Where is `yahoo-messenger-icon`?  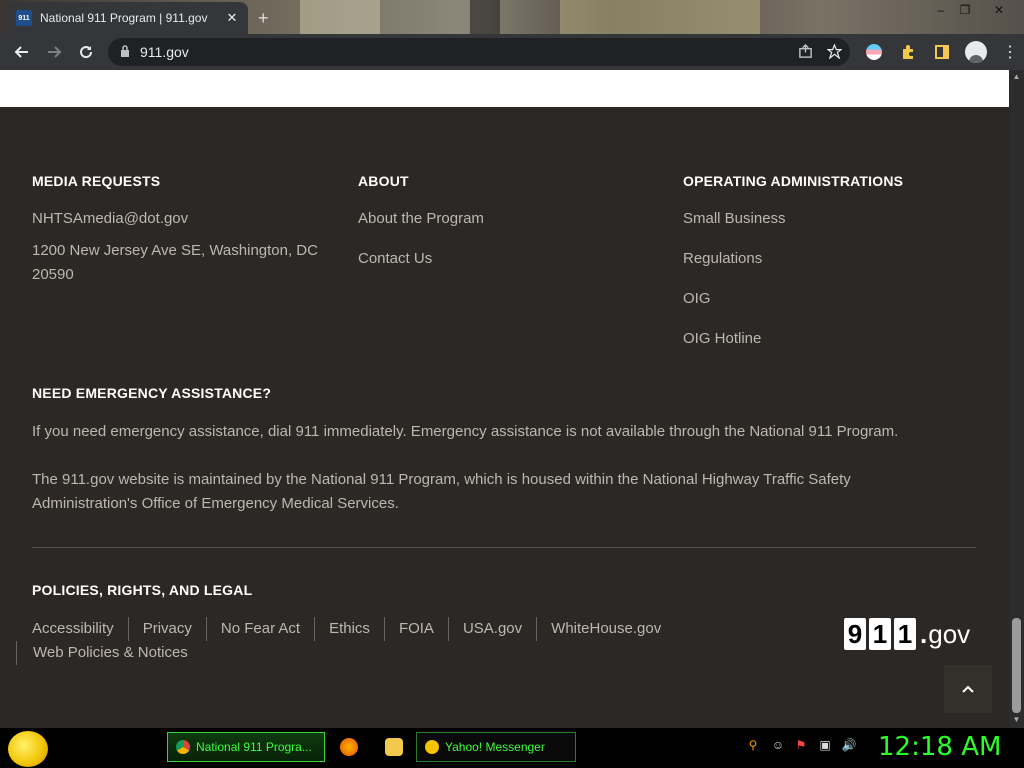 yahoo-messenger-icon is located at coordinates (432, 747).